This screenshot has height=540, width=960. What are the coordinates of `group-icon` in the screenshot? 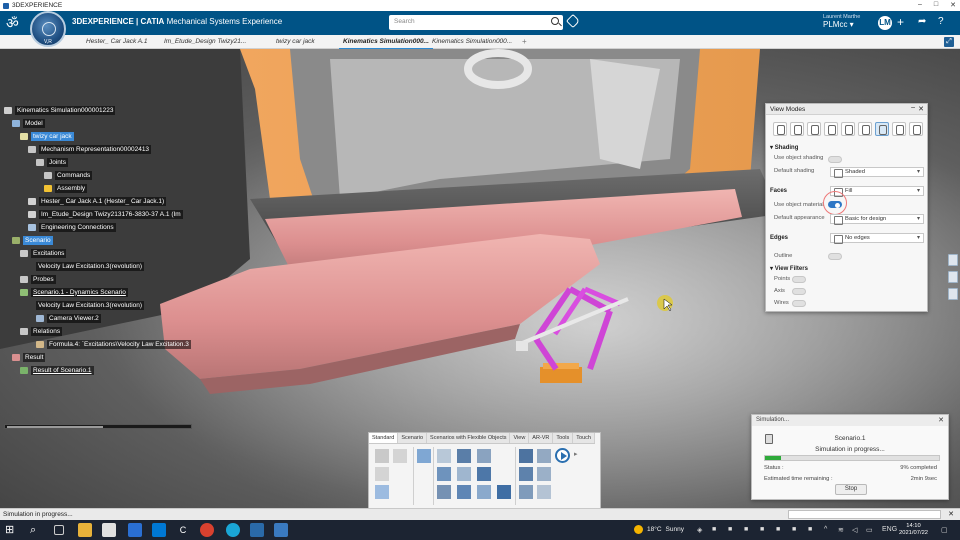 It's located at (526, 492).